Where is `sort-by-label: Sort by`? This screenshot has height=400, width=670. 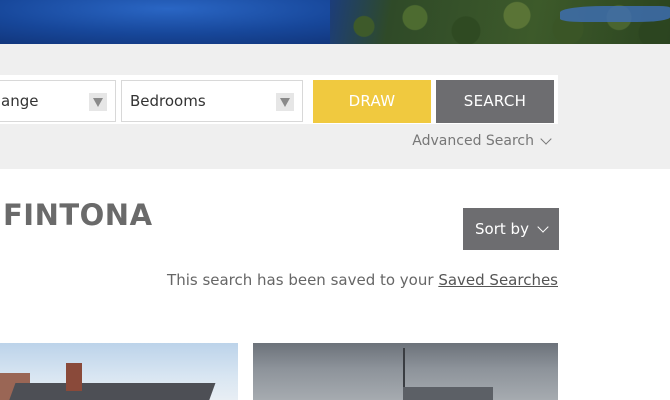
sort-by-label: Sort by is located at coordinates (502, 229).